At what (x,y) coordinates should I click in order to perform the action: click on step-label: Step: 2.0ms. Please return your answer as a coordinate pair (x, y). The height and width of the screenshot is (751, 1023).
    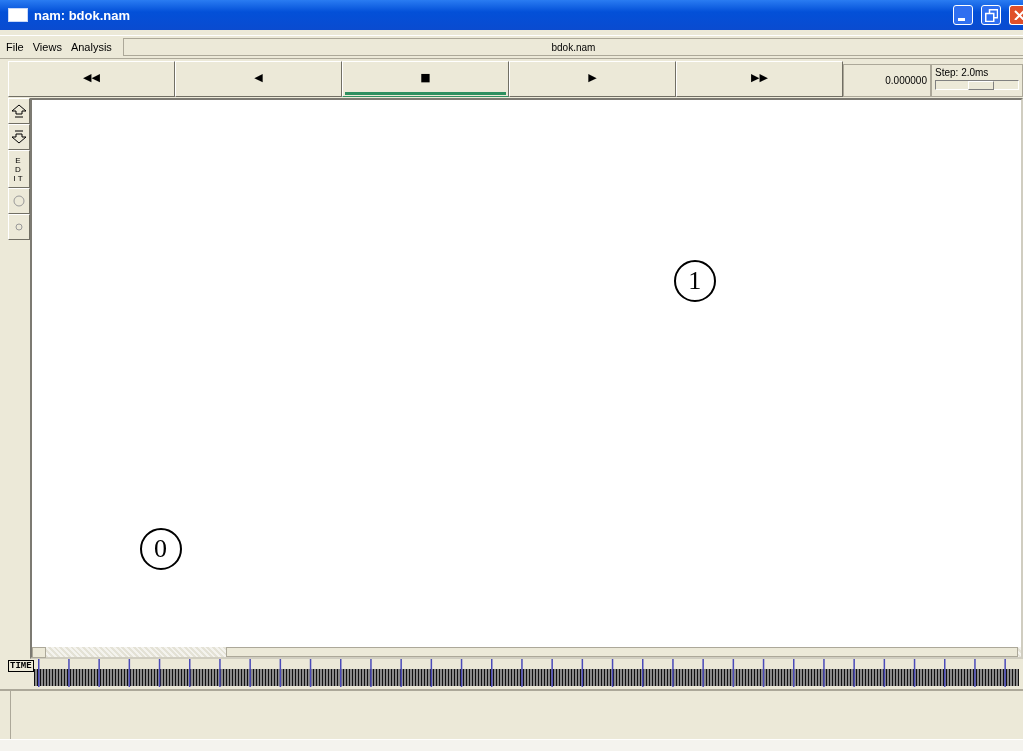
    Looking at the image, I should click on (962, 72).